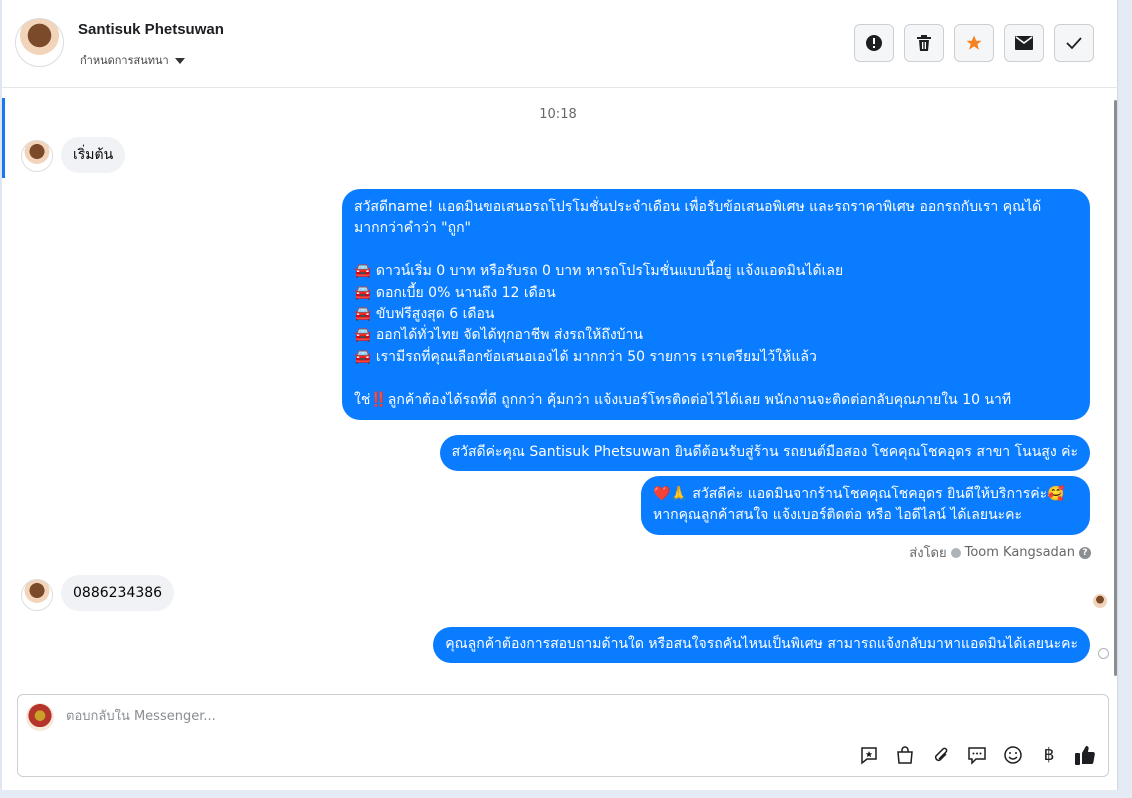 This screenshot has width=1132, height=798. What do you see at coordinates (558, 114) in the screenshot?
I see `message-timestamp: 10:18` at bounding box center [558, 114].